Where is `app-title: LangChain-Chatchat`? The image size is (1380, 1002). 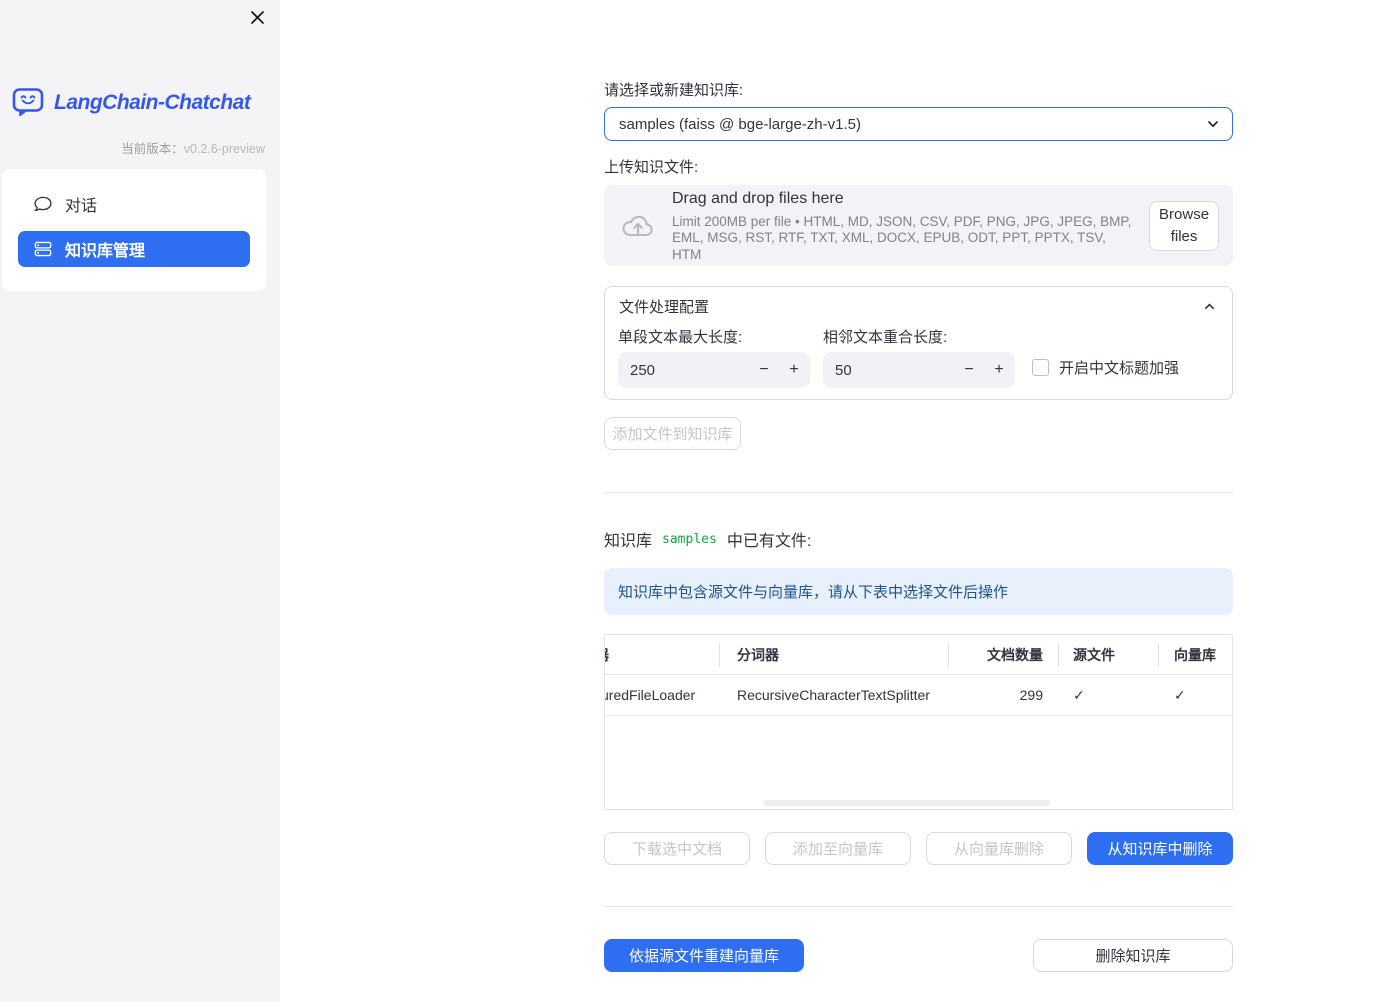 app-title: LangChain-Chatchat is located at coordinates (152, 102).